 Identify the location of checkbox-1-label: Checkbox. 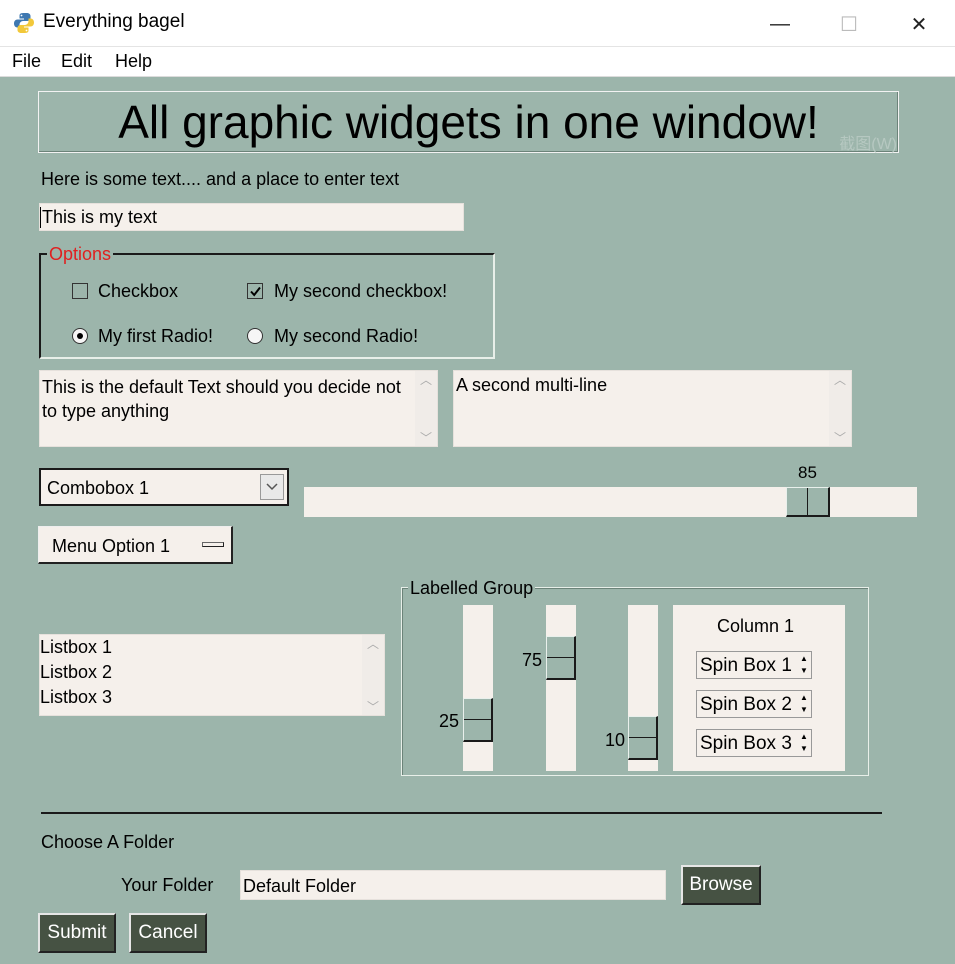
(138, 291).